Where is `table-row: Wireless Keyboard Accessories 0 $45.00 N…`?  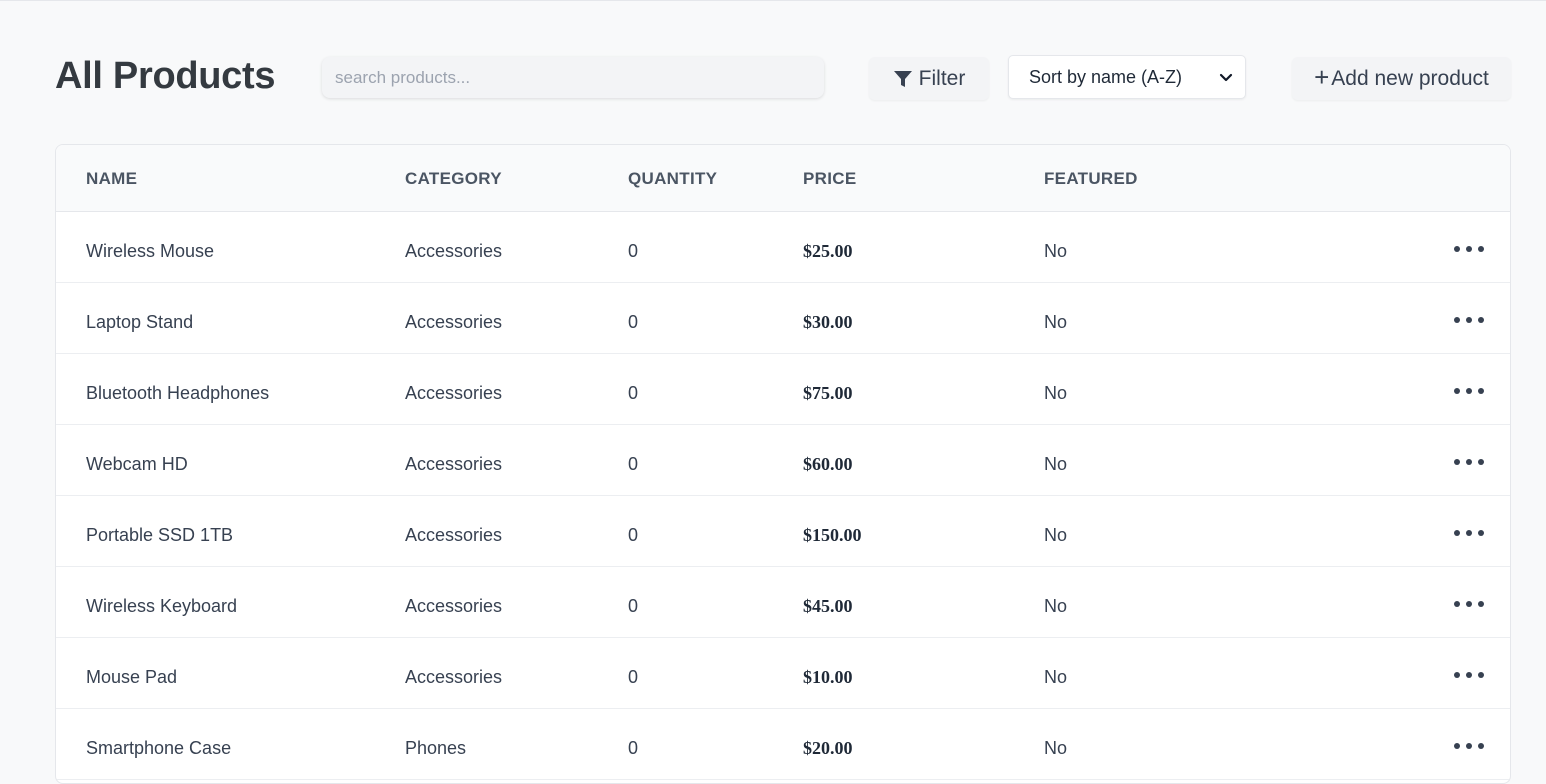 table-row: Wireless Keyboard Accessories 0 $45.00 N… is located at coordinates (783, 602).